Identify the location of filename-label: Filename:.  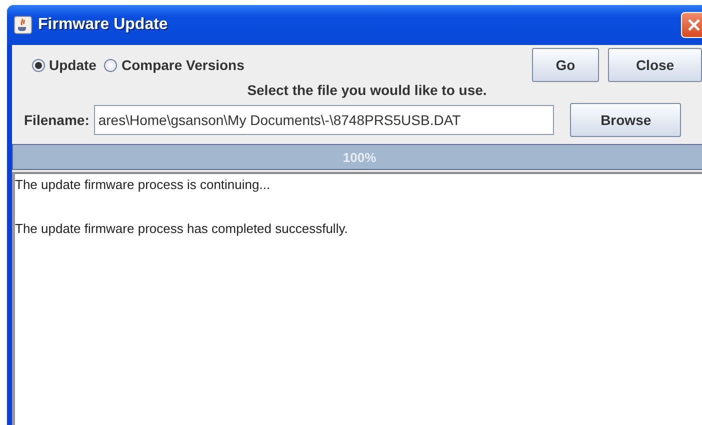
(57, 120).